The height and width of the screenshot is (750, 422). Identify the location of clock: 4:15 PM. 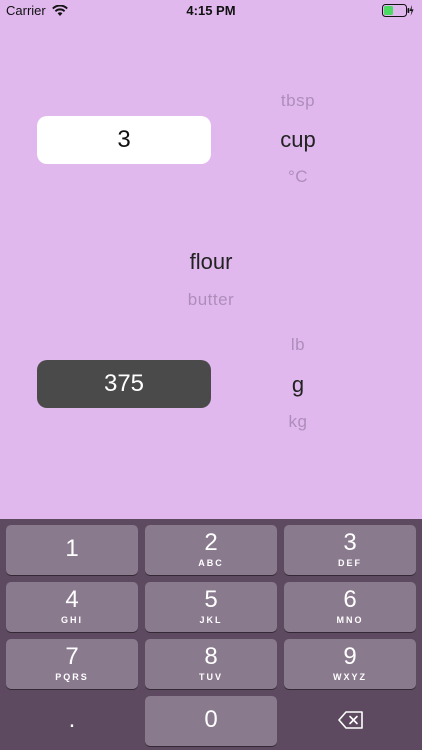
(211, 10).